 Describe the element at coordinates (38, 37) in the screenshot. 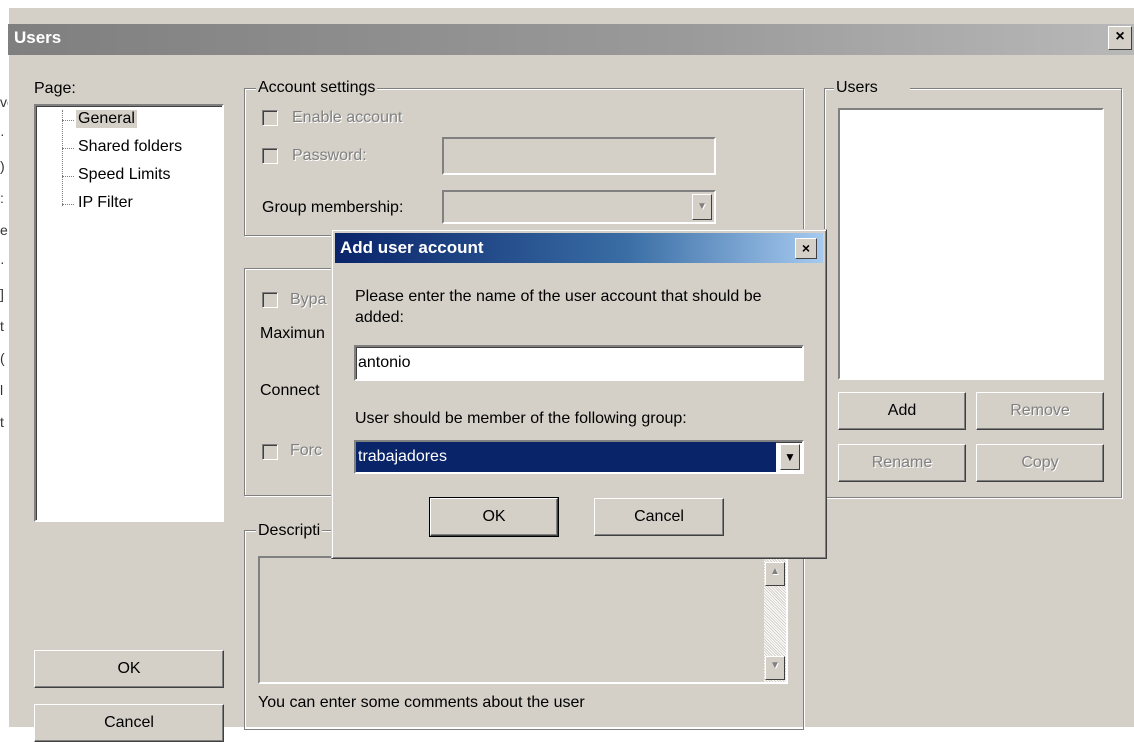

I see `window-title: Users` at that location.